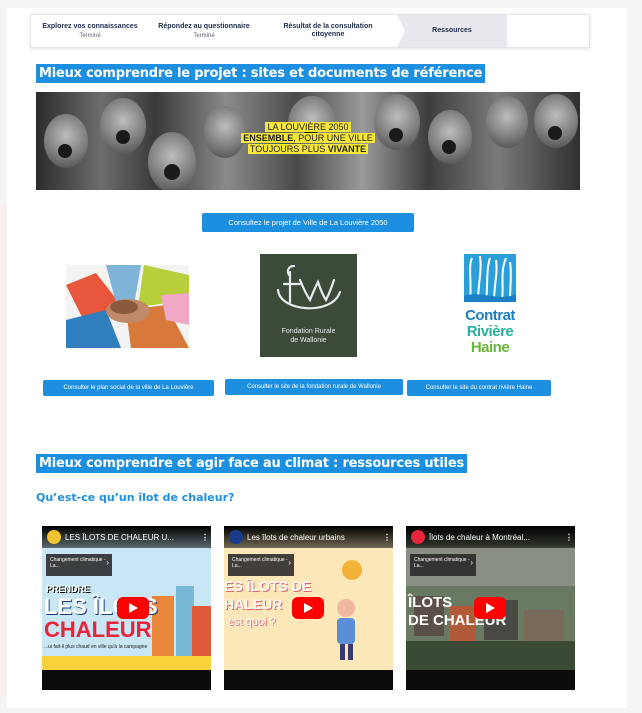  What do you see at coordinates (268, 586) in the screenshot?
I see `thumb-text: ES ÎLOTS DE` at bounding box center [268, 586].